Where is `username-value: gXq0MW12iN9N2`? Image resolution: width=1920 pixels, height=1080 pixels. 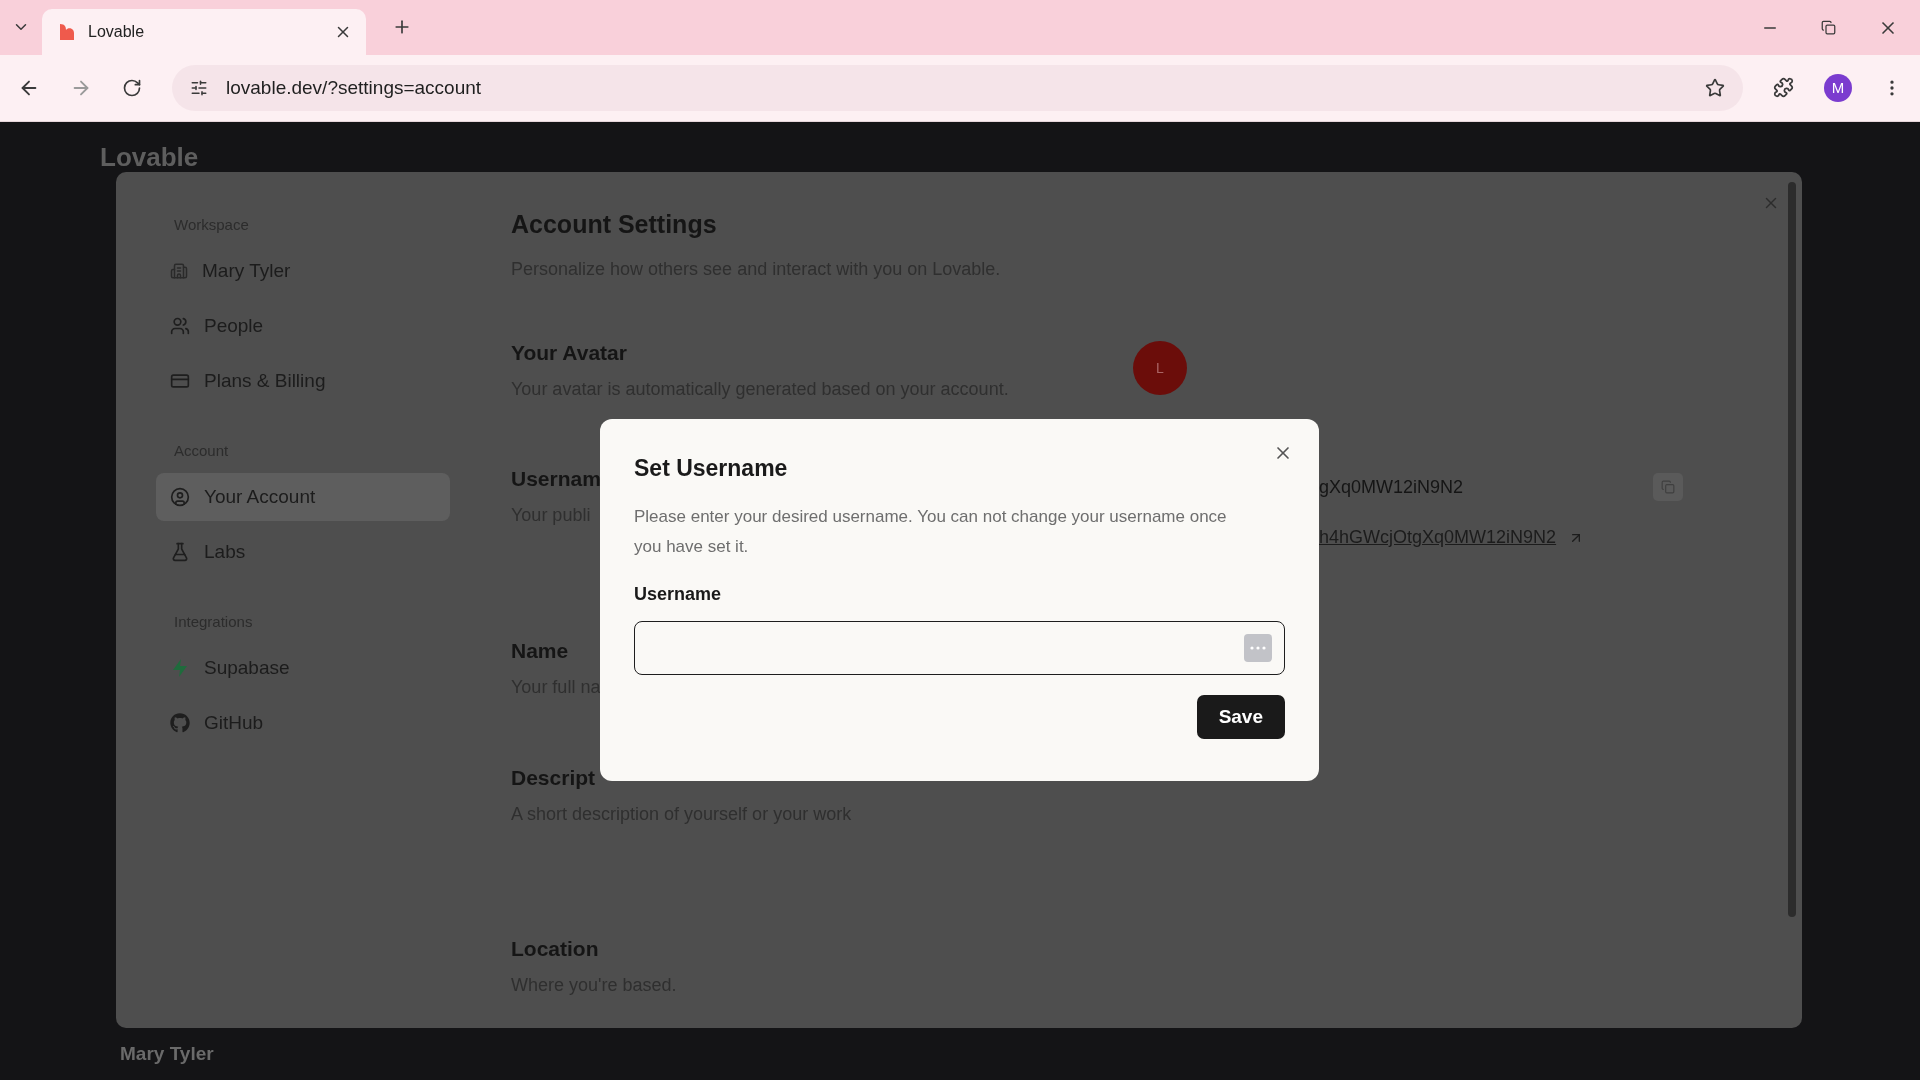 username-value: gXq0MW12iN9N2 is located at coordinates (1391, 487).